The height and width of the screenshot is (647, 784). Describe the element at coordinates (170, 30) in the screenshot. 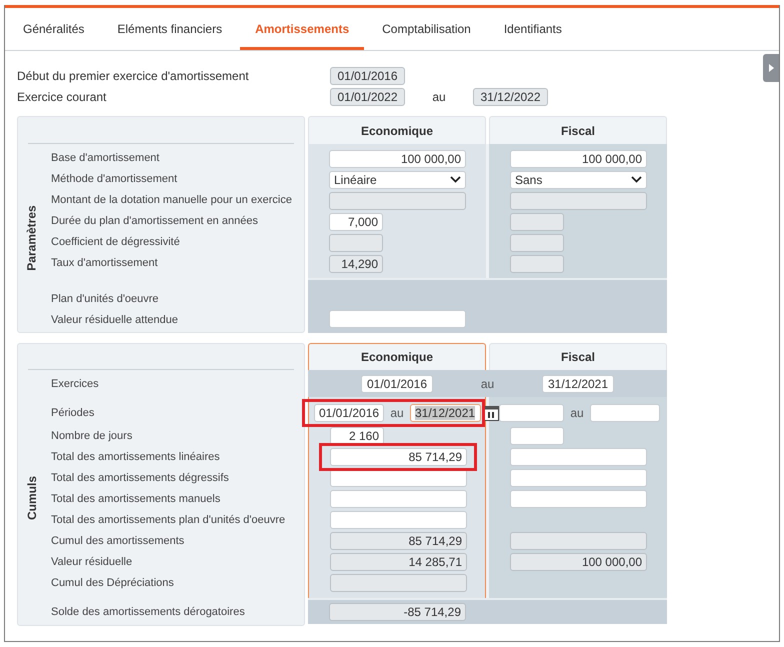

I see `tab: Eléments financiers` at that location.